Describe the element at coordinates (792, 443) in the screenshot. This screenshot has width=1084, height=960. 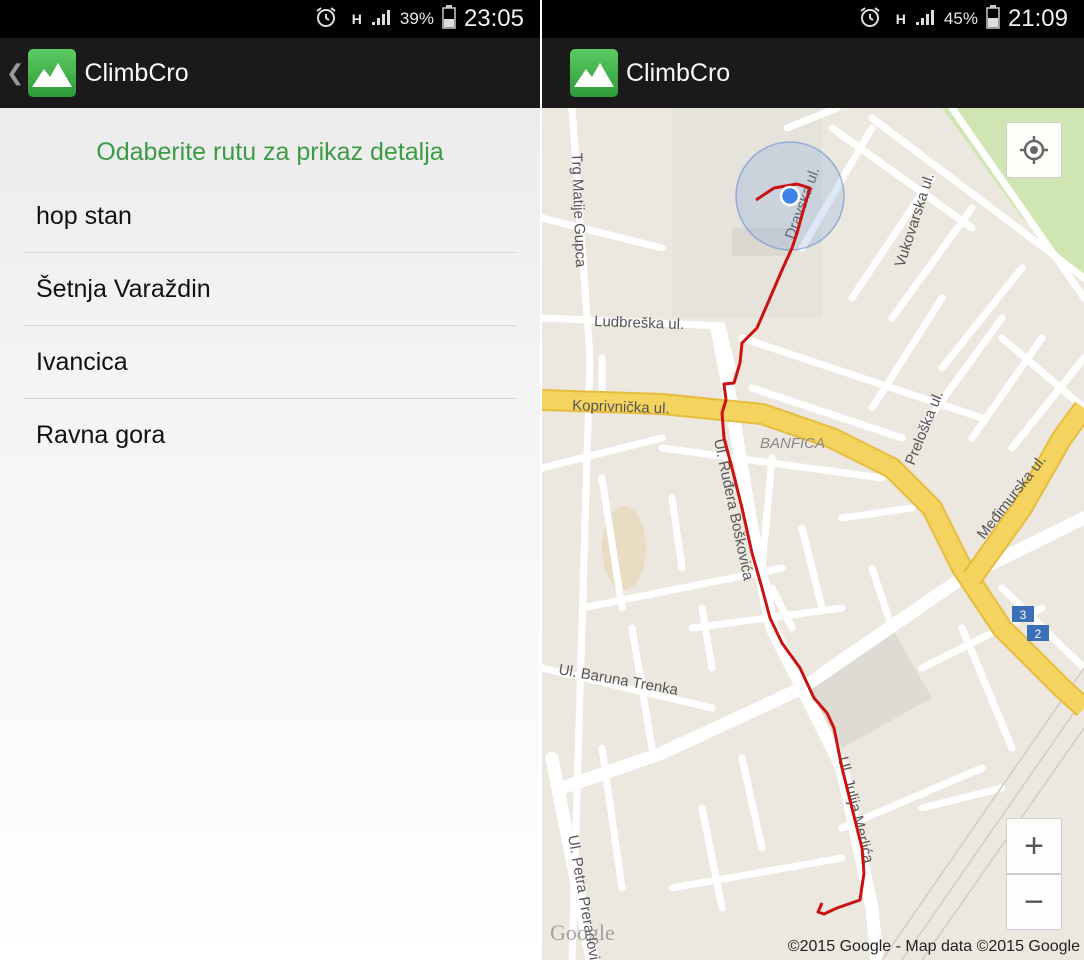
I see `street-label: BANFICA` at that location.